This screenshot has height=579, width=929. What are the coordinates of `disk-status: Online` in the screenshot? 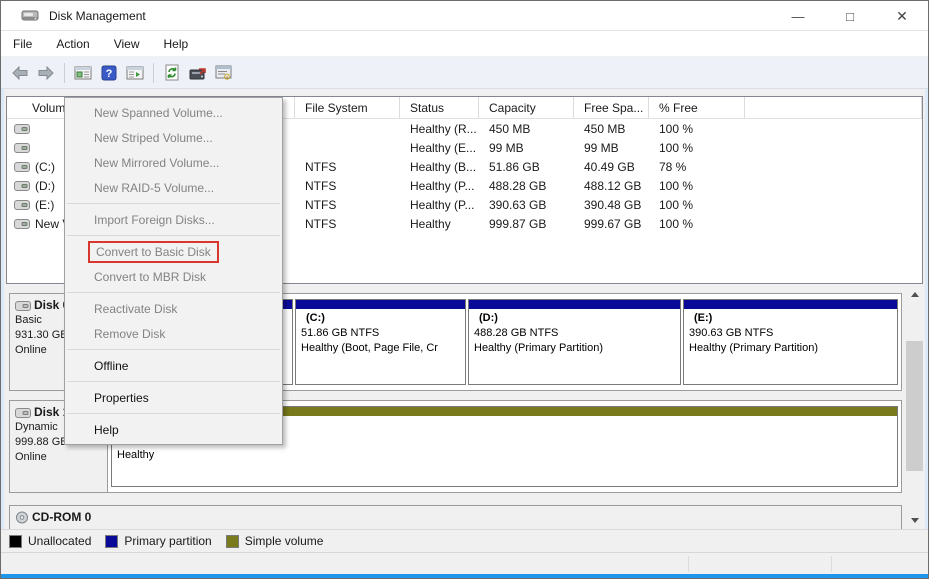 It's located at (31, 457).